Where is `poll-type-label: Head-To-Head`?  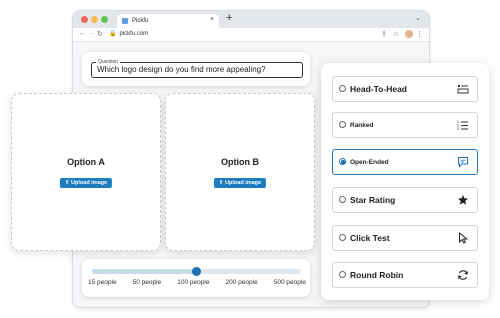 poll-type-label: Head-To-Head is located at coordinates (378, 89).